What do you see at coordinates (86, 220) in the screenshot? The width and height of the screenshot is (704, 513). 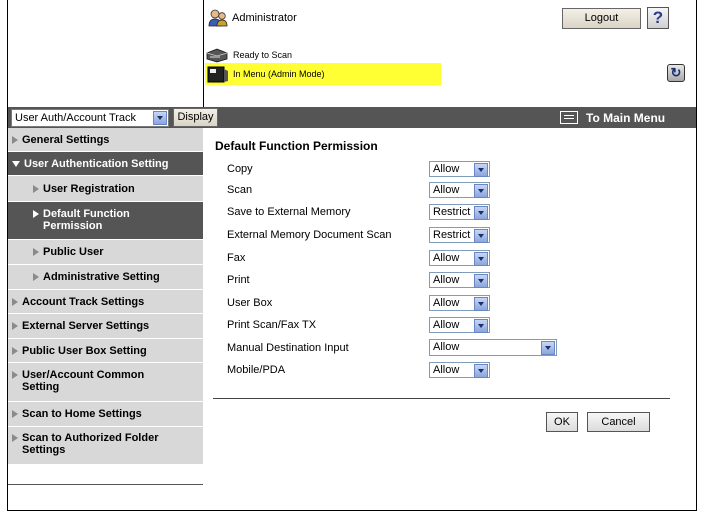 I see `sidebar-item-label: Default Function Permission` at bounding box center [86, 220].